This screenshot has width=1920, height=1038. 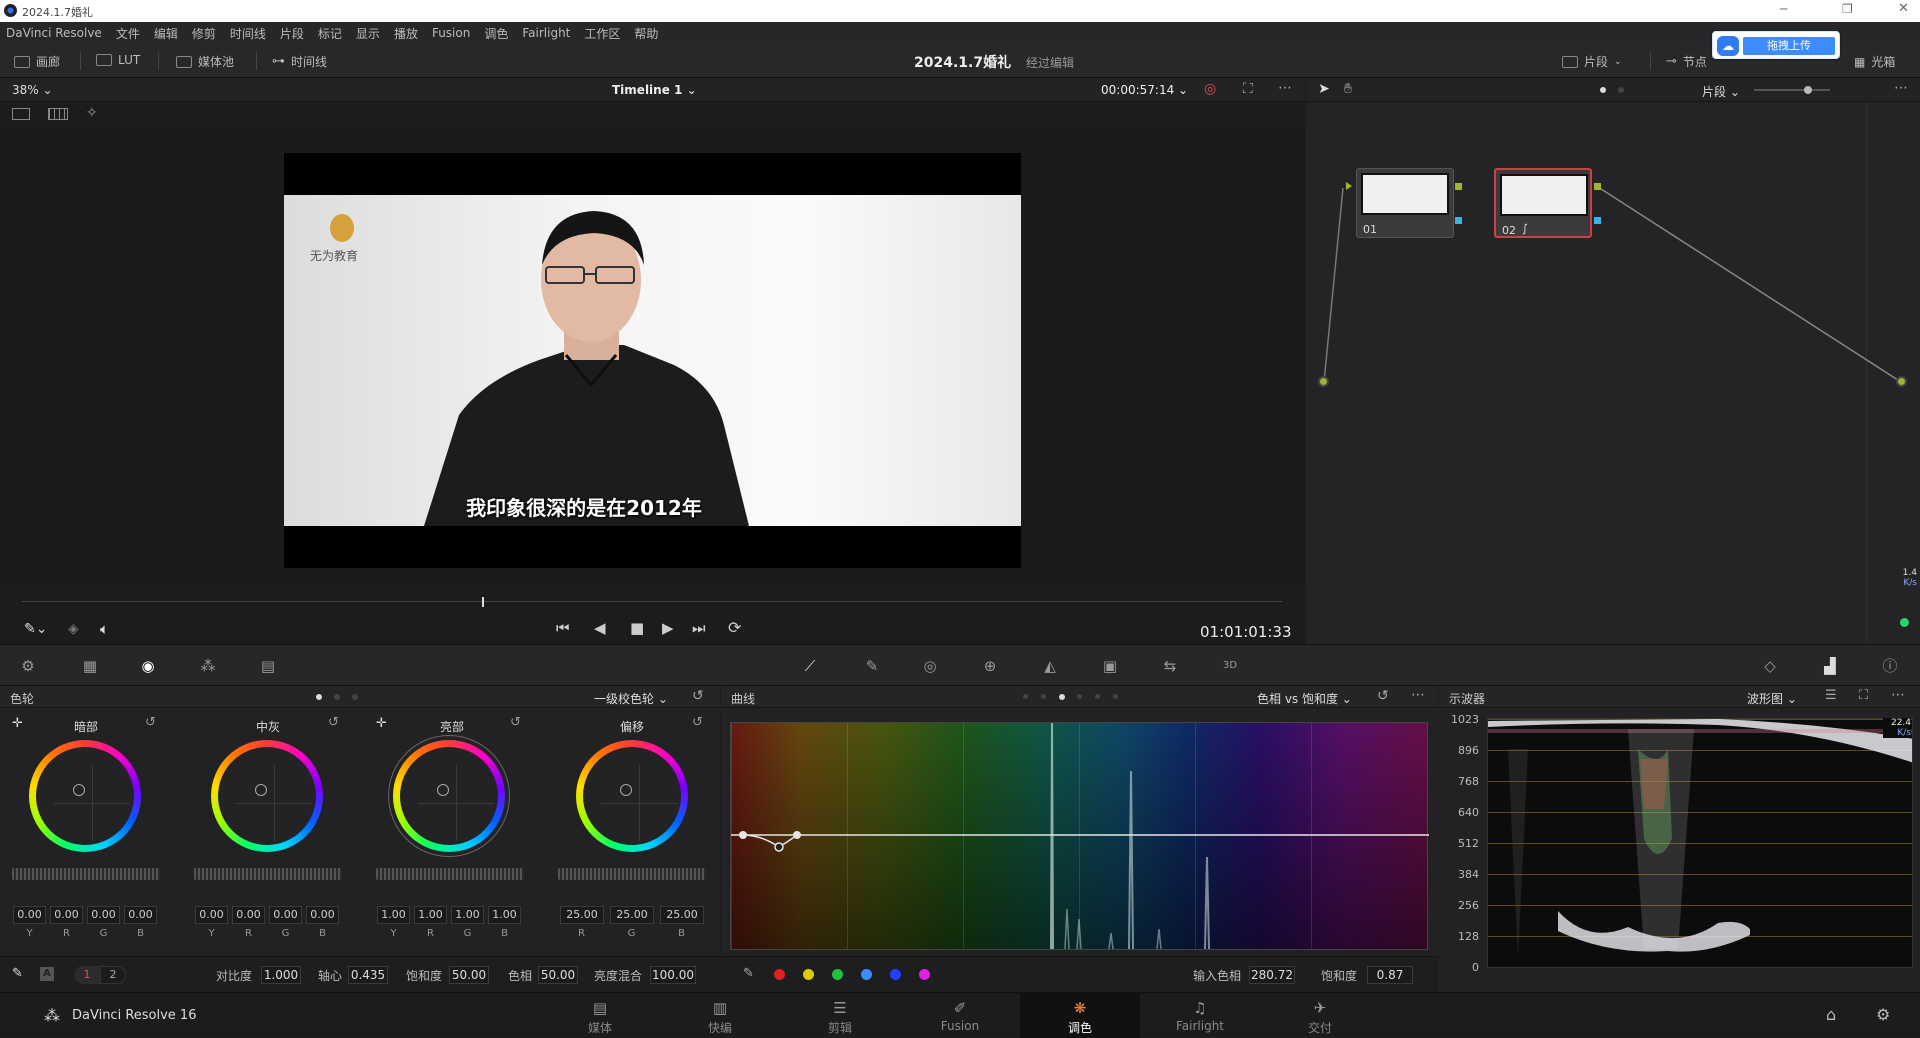 I want to click on curves-icon: ⟋, so click(x=810, y=666).